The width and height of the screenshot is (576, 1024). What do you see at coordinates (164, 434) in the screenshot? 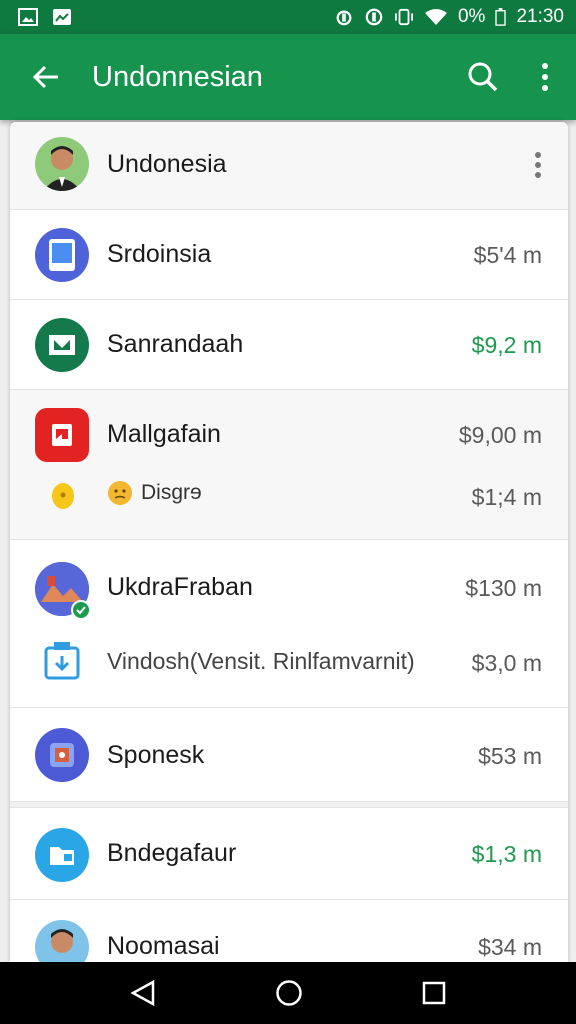
I see `item-name: Mallgafain` at bounding box center [164, 434].